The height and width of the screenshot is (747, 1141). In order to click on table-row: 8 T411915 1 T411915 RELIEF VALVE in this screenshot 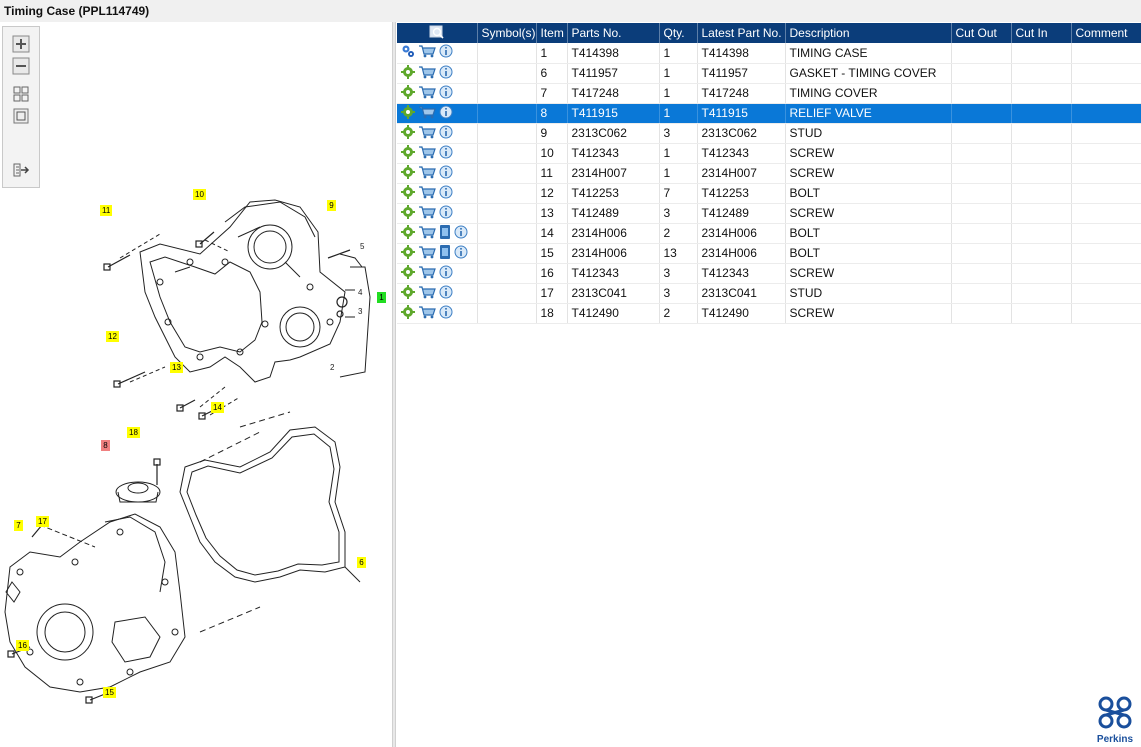, I will do `click(769, 113)`.